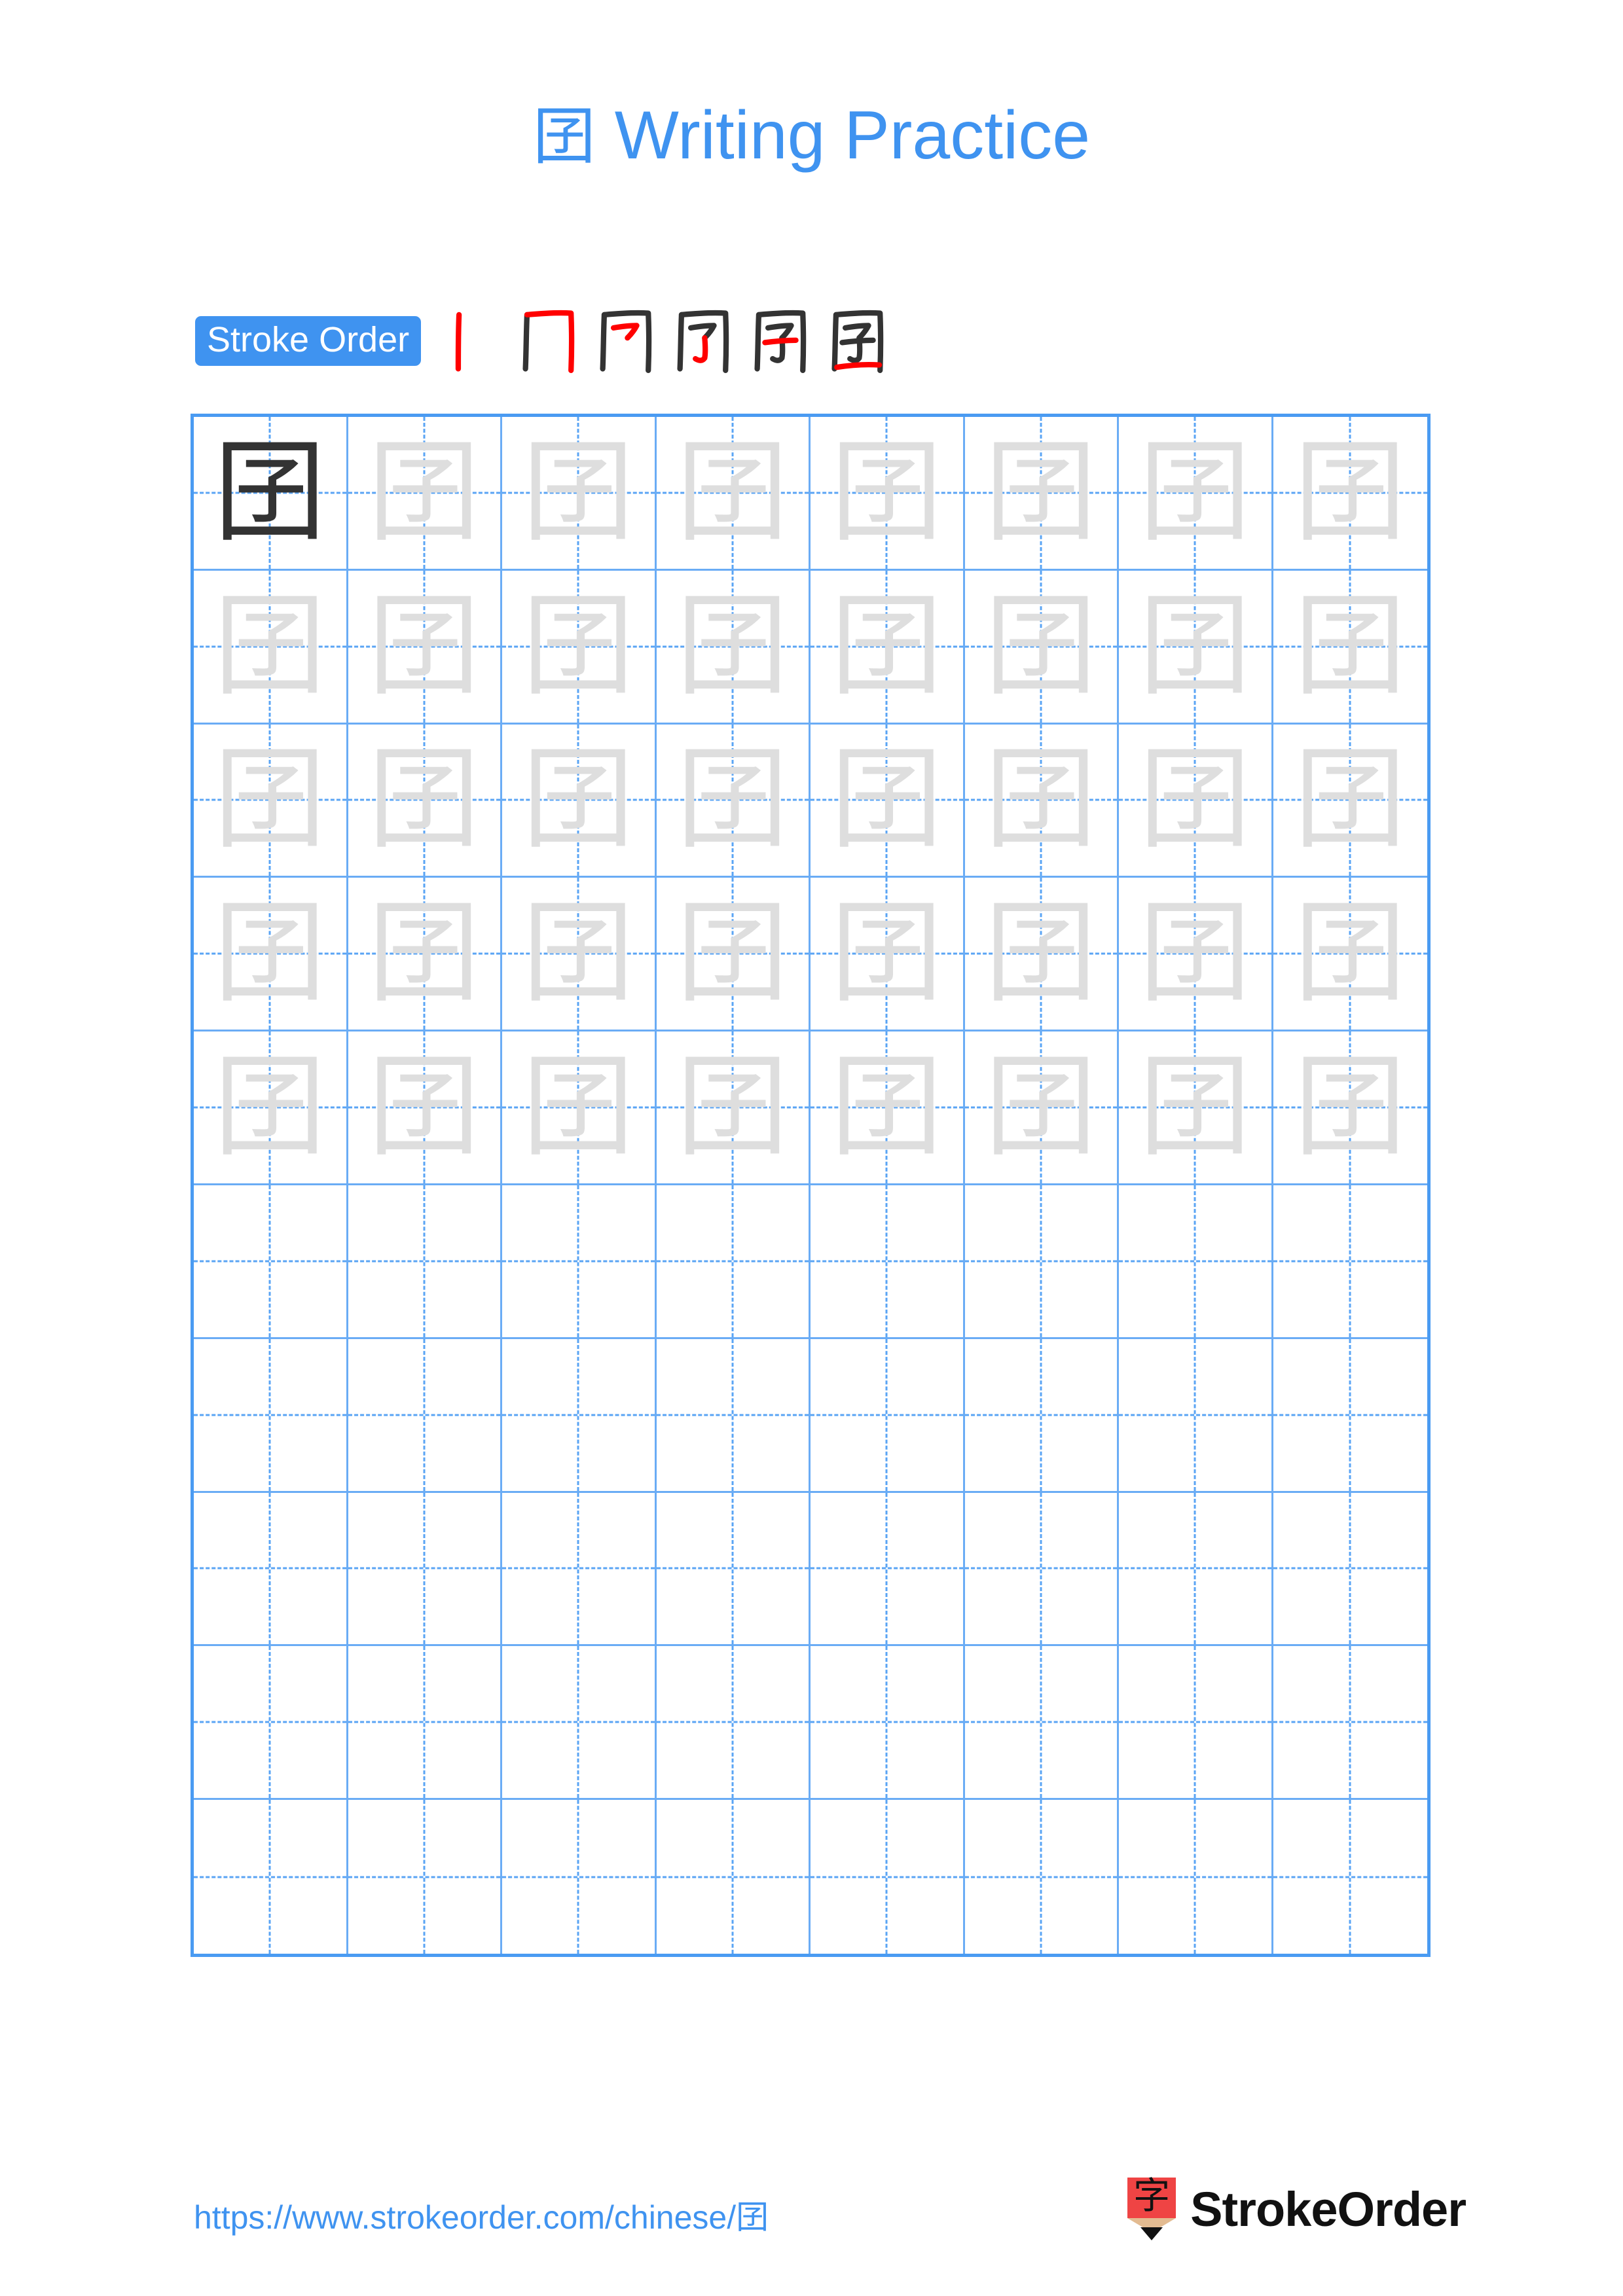 This screenshot has width=1623, height=2296. I want to click on footer-url-link: https://www.strokeorder.com/chinese/囝, so click(481, 2214).